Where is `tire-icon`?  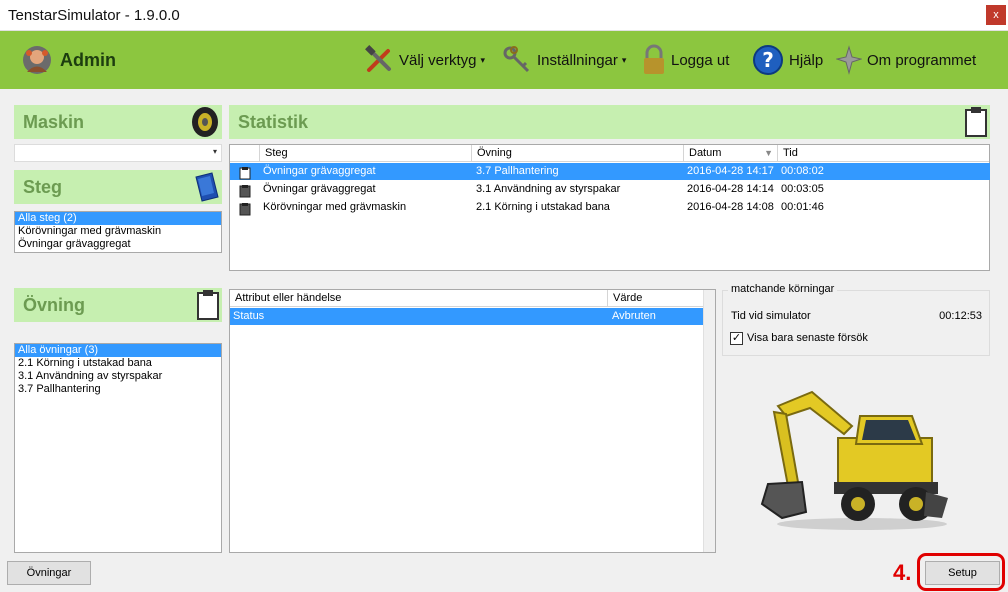 tire-icon is located at coordinates (205, 122).